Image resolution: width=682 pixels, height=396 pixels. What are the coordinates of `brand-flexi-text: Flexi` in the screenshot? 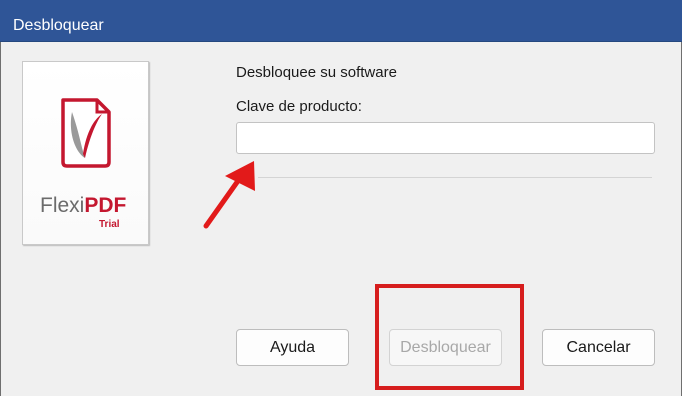 It's located at (62, 205).